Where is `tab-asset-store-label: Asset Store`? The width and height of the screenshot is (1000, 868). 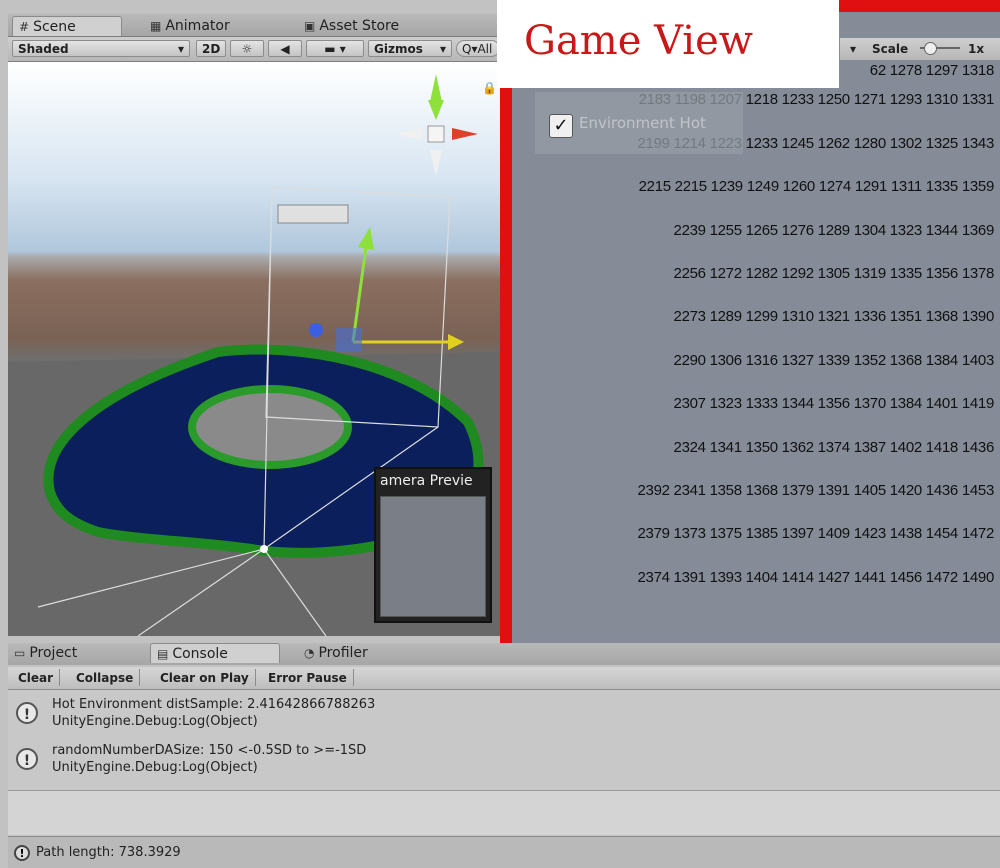
tab-asset-store-label: Asset Store is located at coordinates (359, 26).